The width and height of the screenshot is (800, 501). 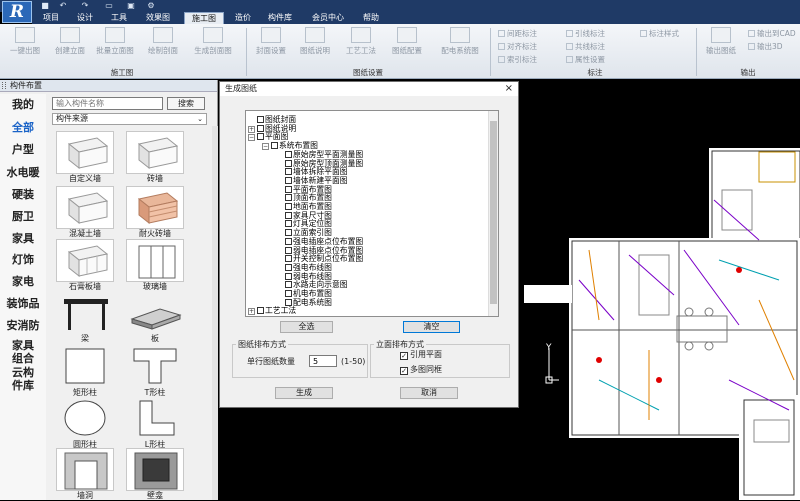 What do you see at coordinates (85, 423) in the screenshot?
I see `tile-round-column: 圆形柱` at bounding box center [85, 423].